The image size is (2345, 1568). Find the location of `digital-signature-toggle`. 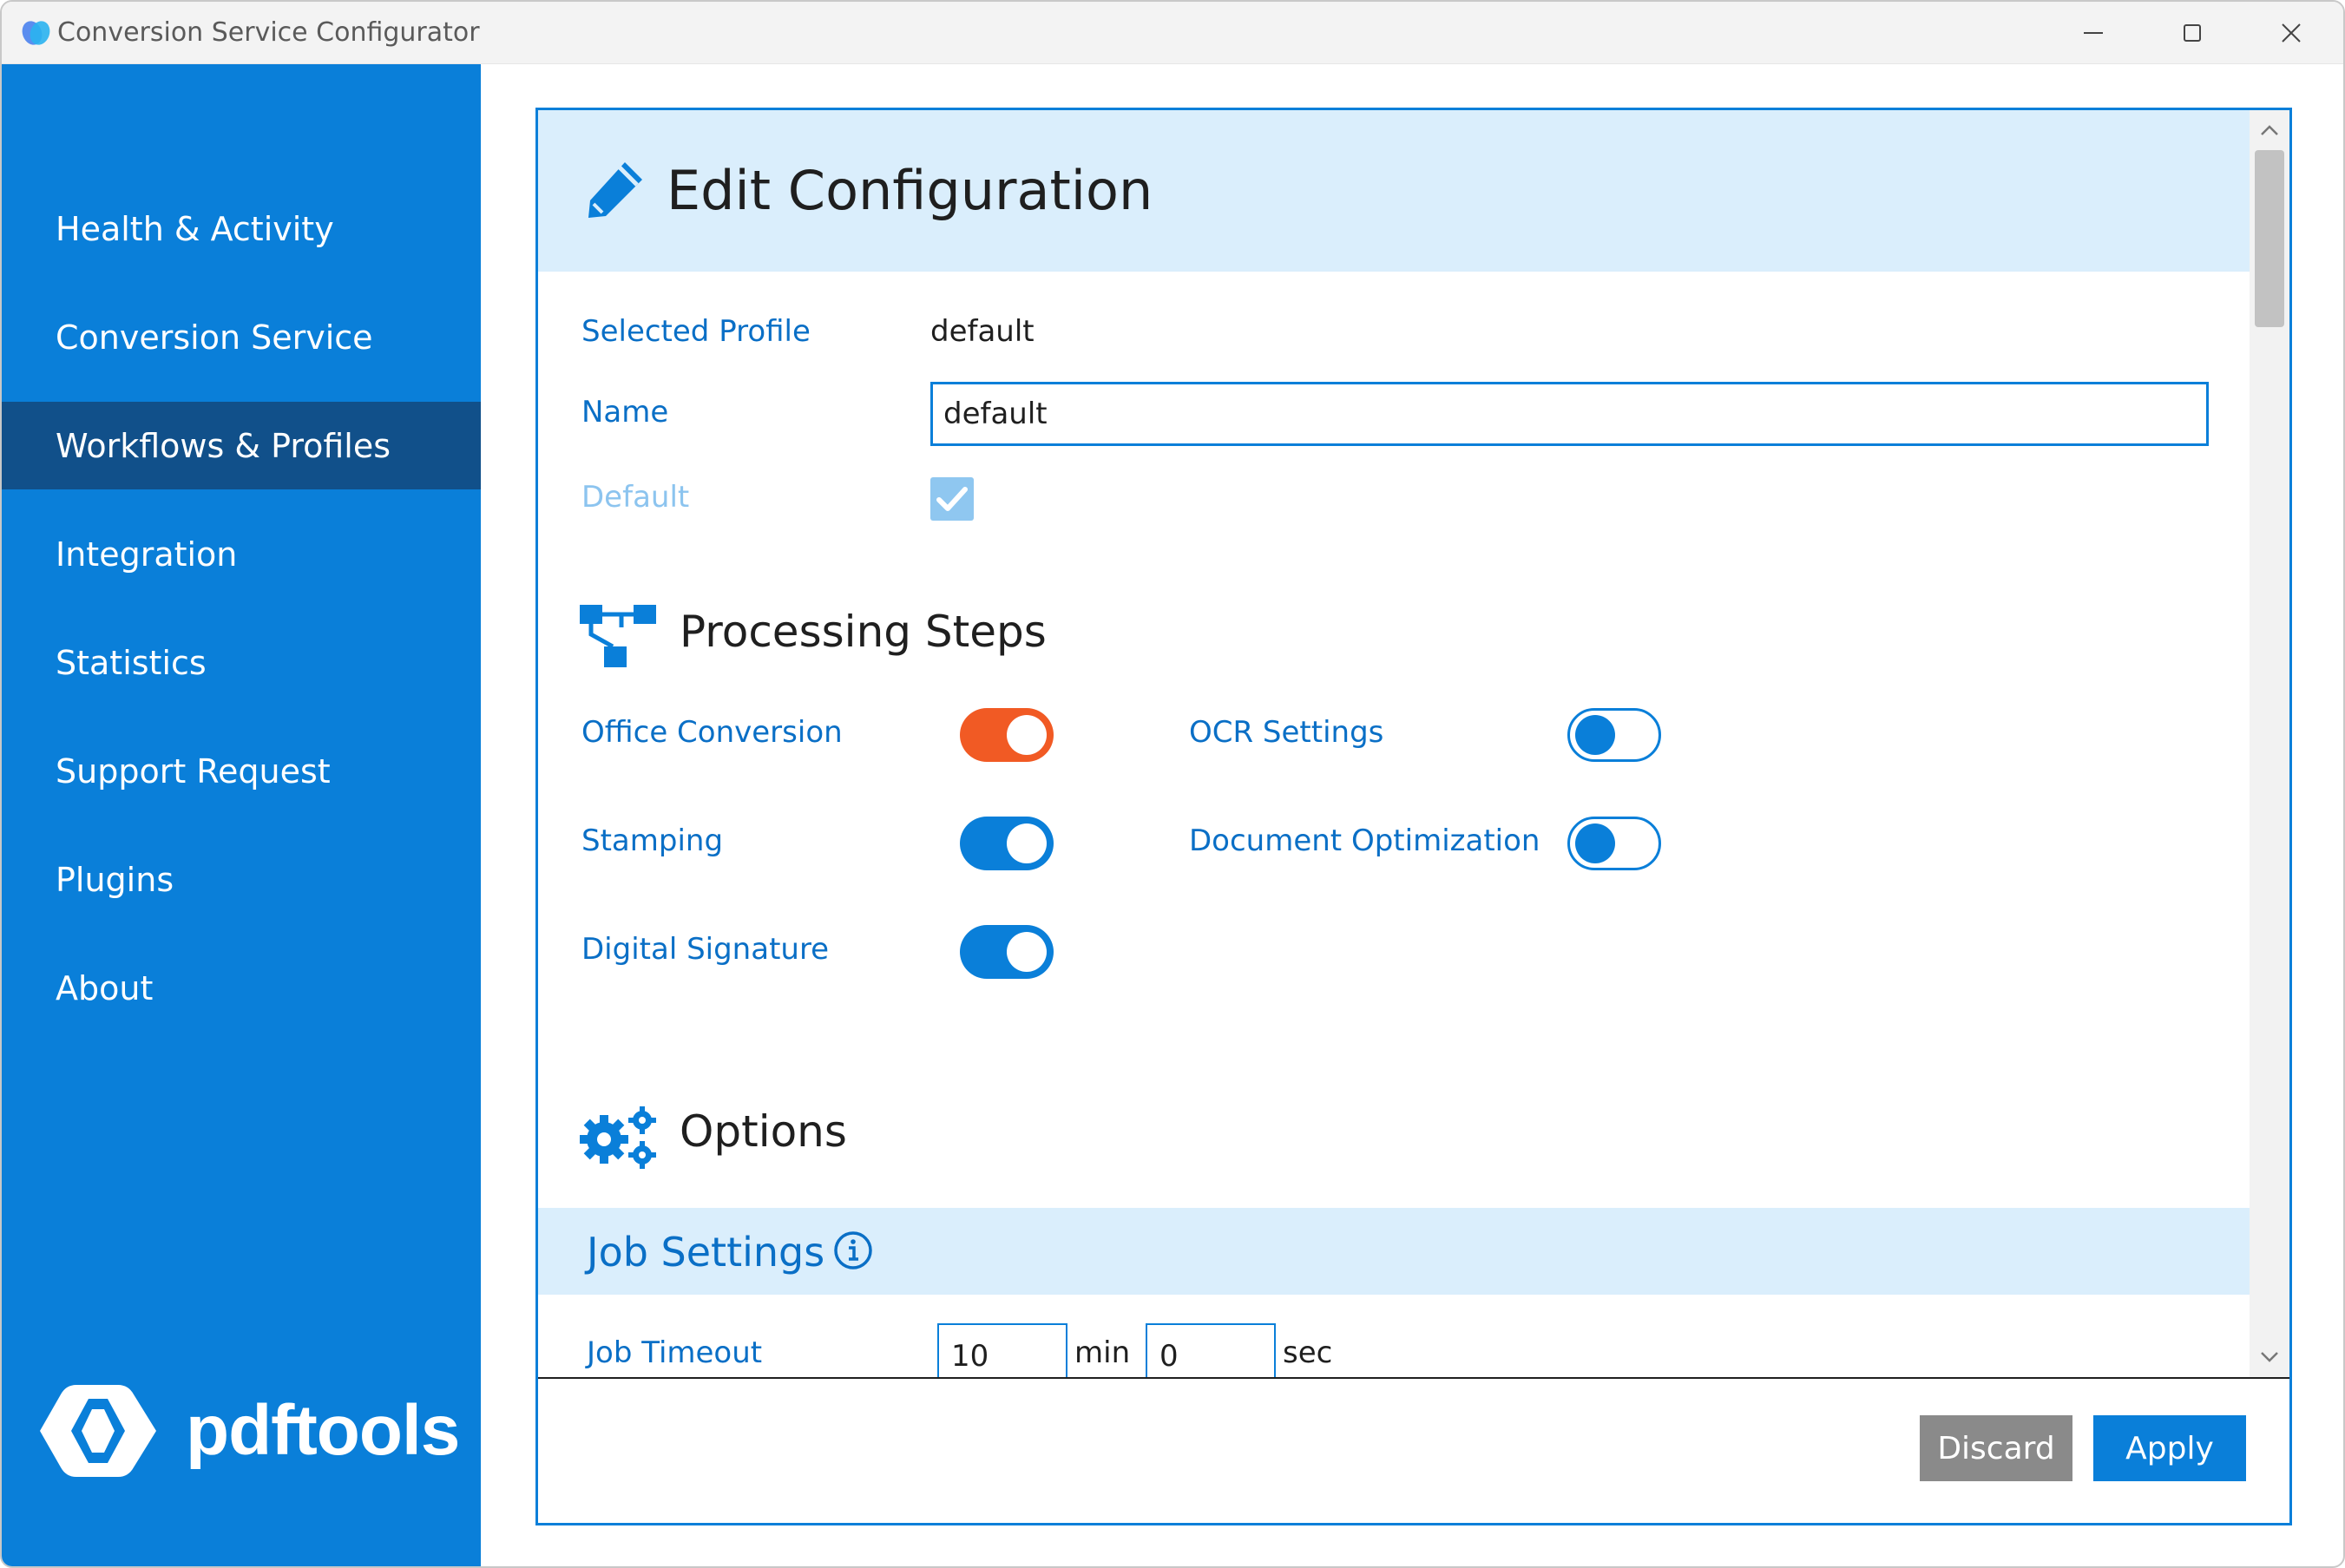

digital-signature-toggle is located at coordinates (1007, 952).